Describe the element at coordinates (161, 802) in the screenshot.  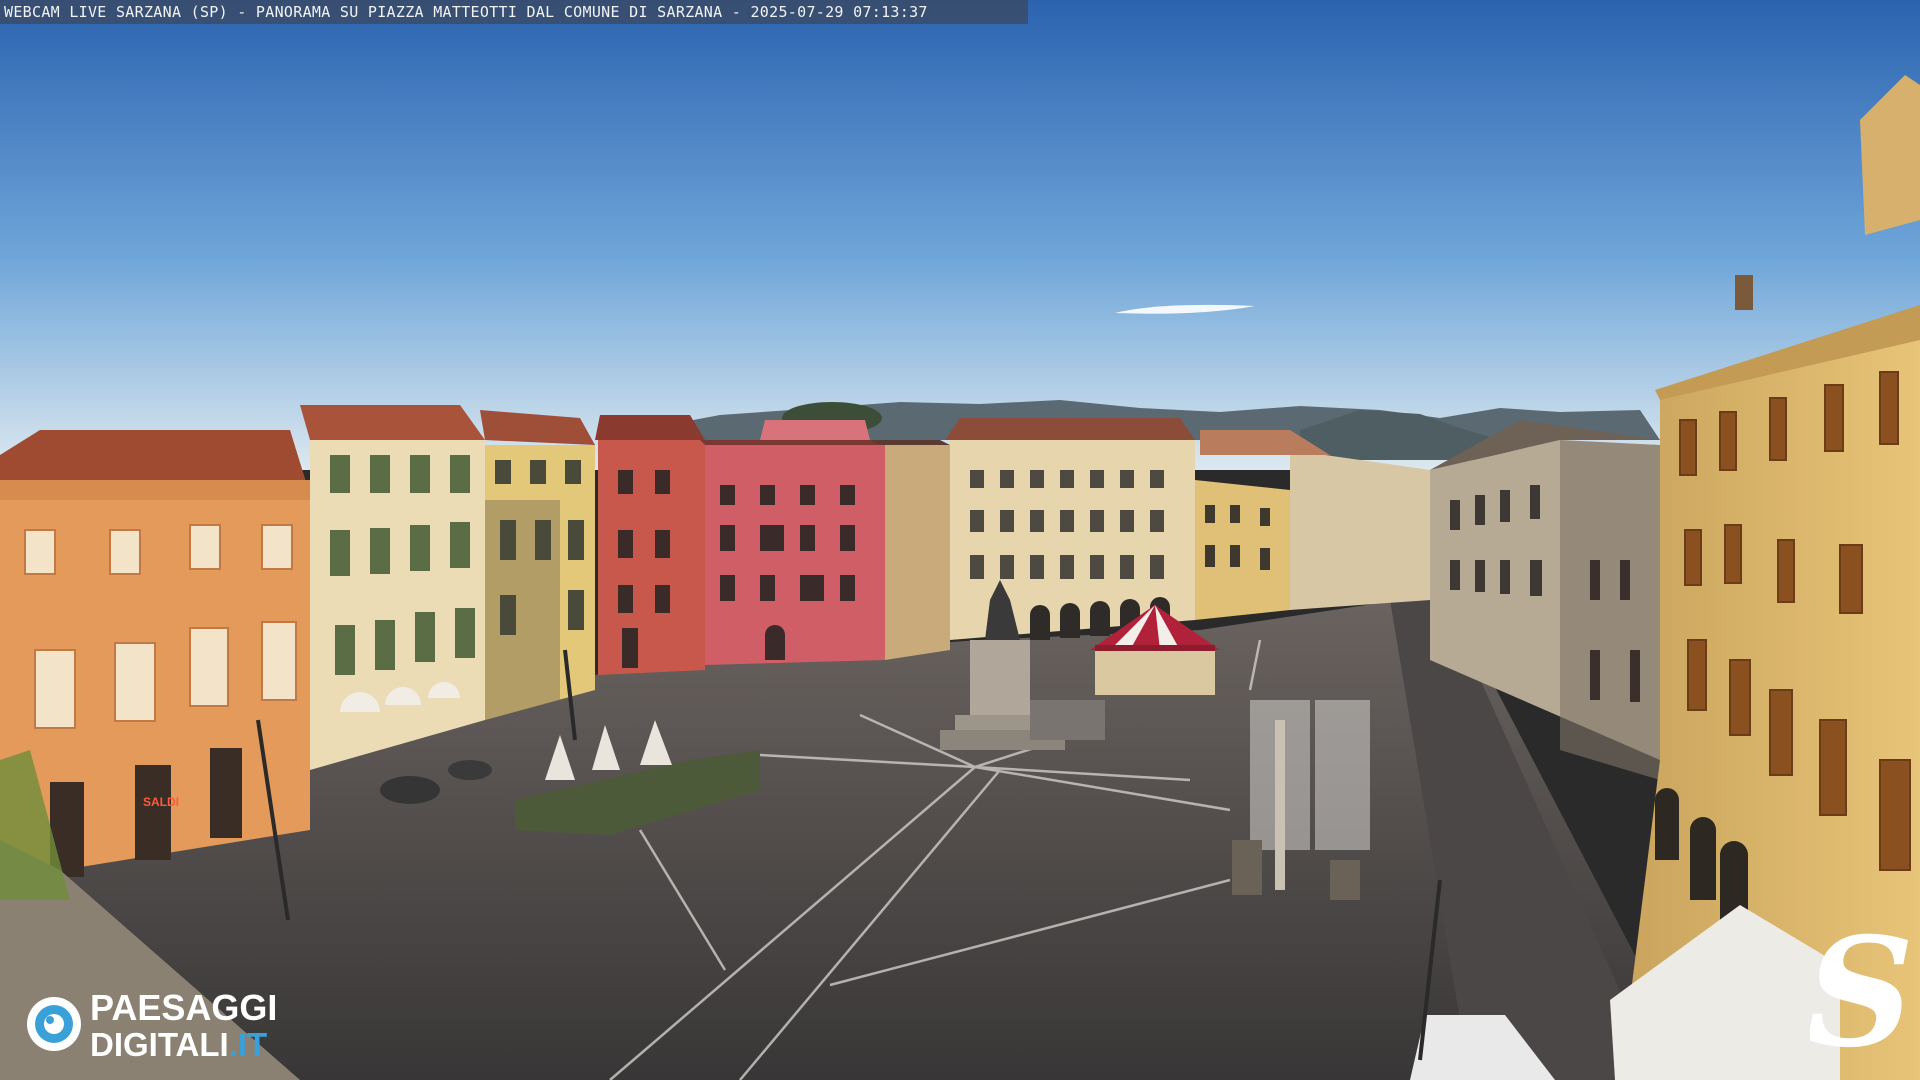
I see `shop-sign: SALDI` at that location.